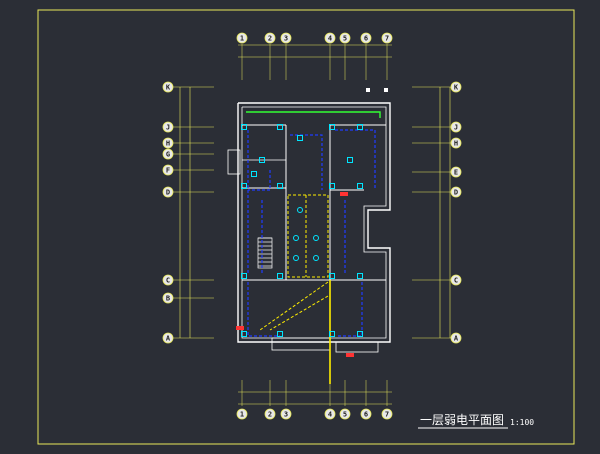 This screenshot has height=454, width=600. What do you see at coordinates (314, 38) in the screenshot?
I see `column-bubbles-top: 1 2 3 4 5 6 7` at bounding box center [314, 38].